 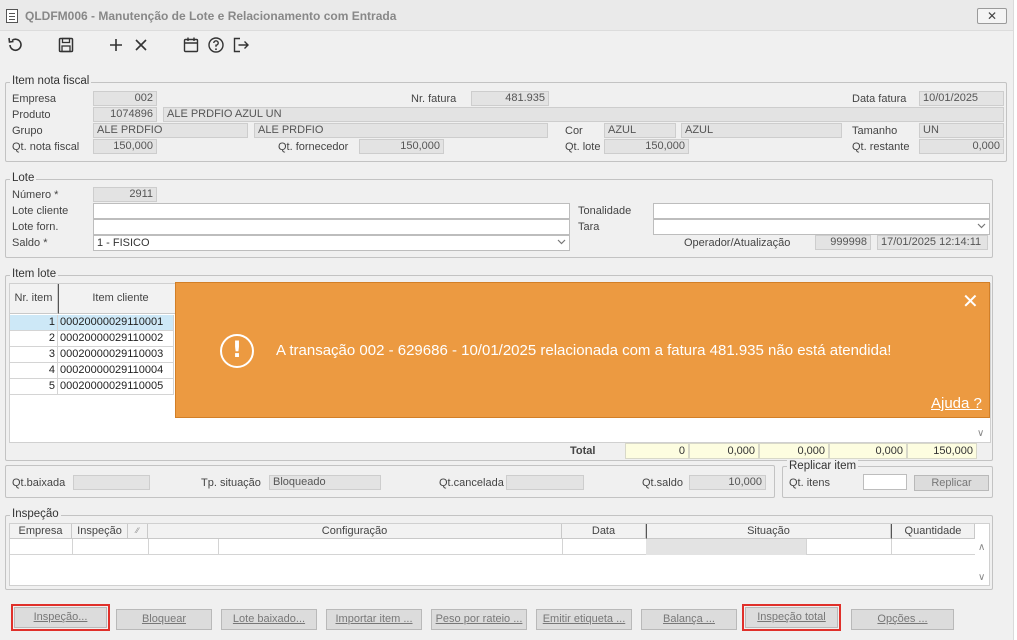 I want to click on qt-nota-fiscal-label: Qt. nota fiscal, so click(x=46, y=147).